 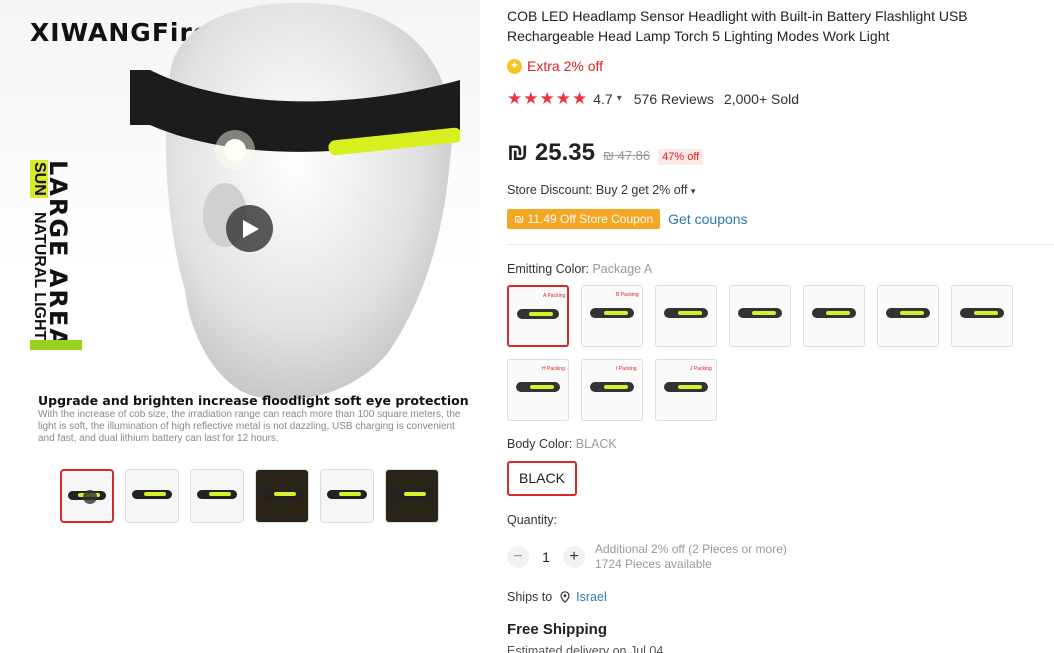 I want to click on body-color-selected: BLACK, so click(x=596, y=444).